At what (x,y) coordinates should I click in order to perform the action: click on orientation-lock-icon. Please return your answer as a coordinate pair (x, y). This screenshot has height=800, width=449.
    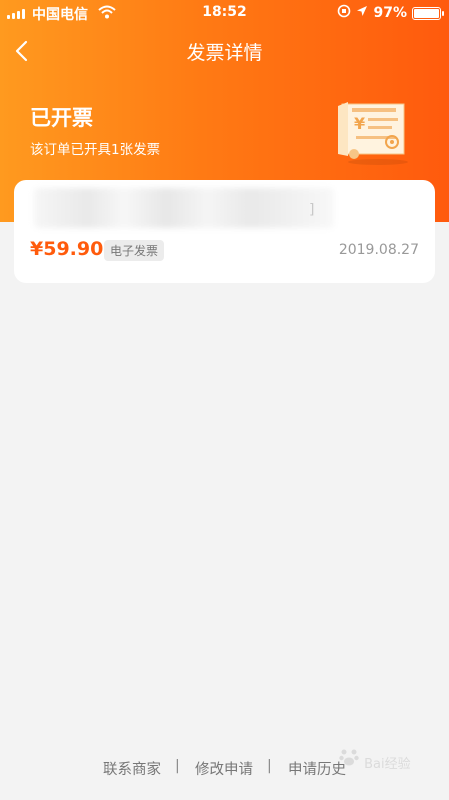
    Looking at the image, I should click on (344, 13).